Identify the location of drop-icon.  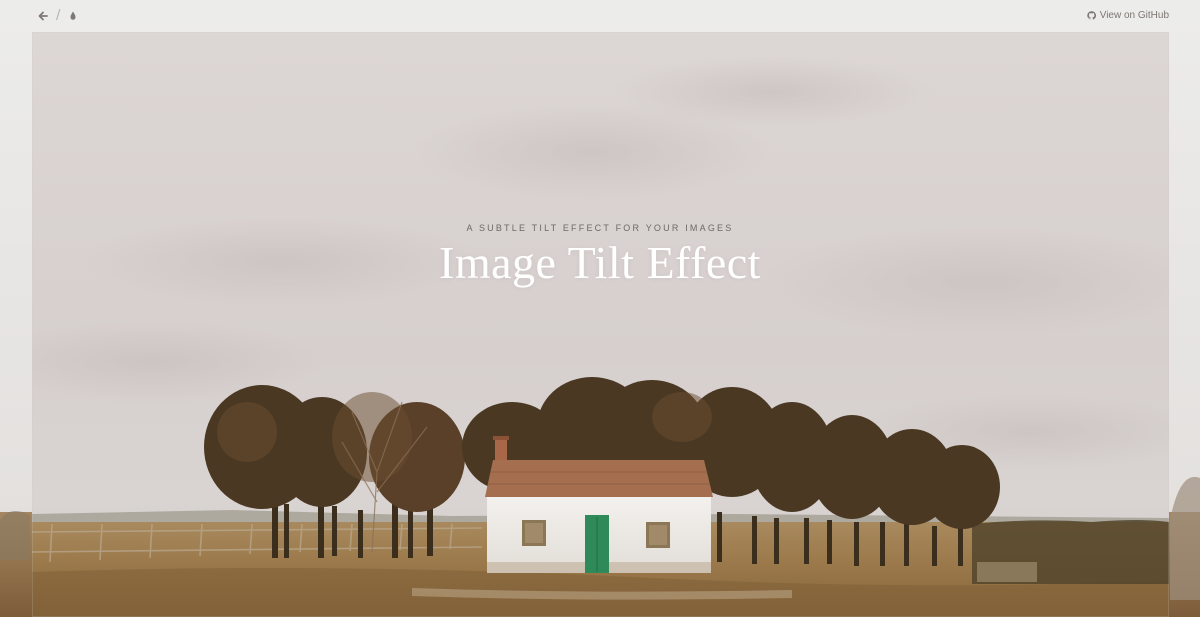
(73, 16).